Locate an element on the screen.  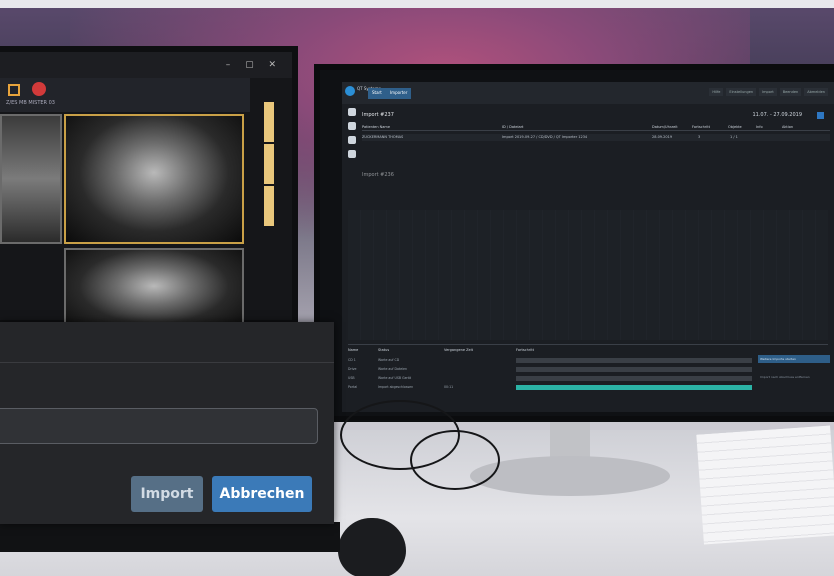
col-patient: Patienten Name is located at coordinates (376, 127).